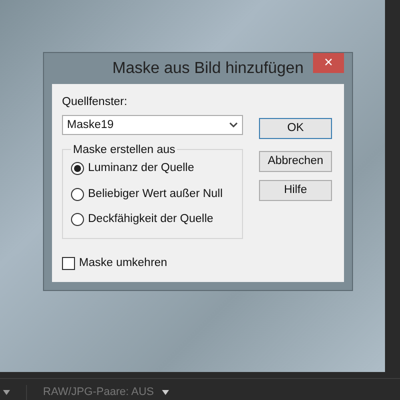 This screenshot has width=400, height=400. I want to click on checkbox, so click(68, 263).